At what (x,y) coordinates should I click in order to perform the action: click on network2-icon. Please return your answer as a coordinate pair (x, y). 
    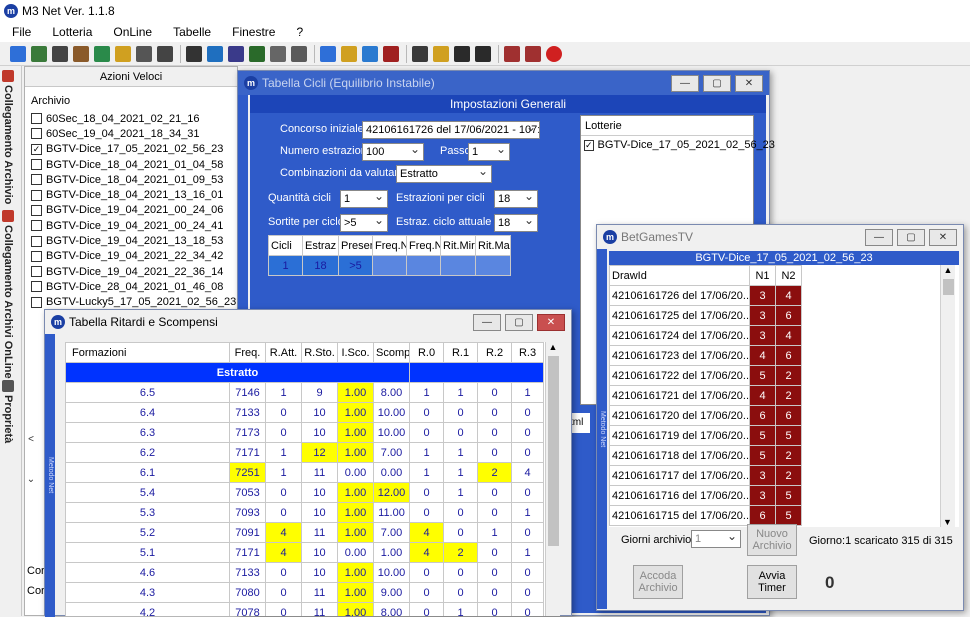
    Looking at the image, I should click on (81, 53).